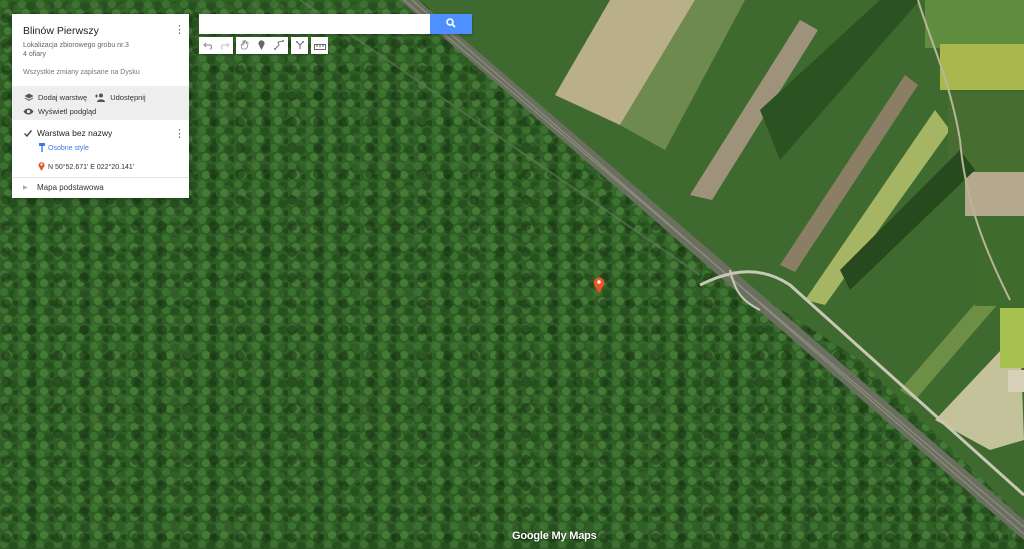 This screenshot has height=549, width=1024. What do you see at coordinates (179, 135) in the screenshot?
I see `layer-options-icon: ⋮` at bounding box center [179, 135].